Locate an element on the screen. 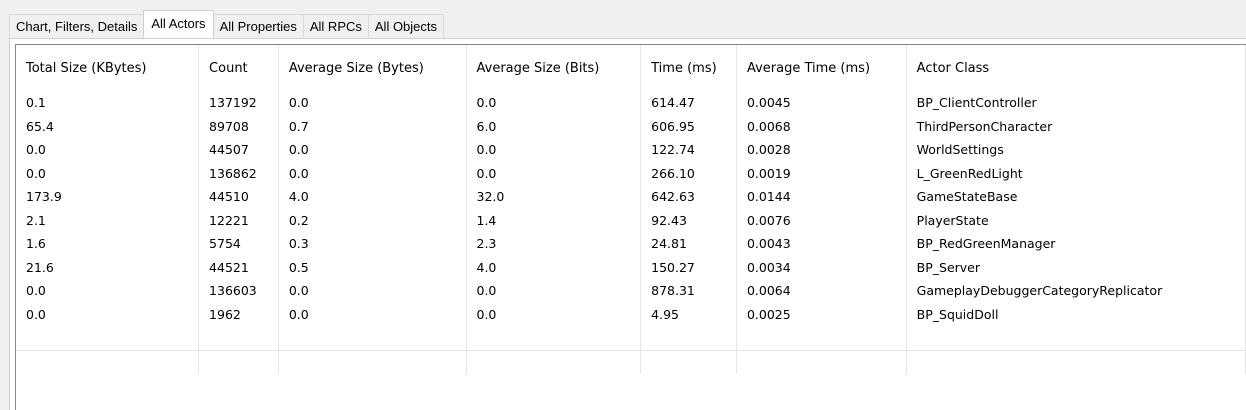 This screenshot has height=410, width=1246. cell-average-time: 0.0043 is located at coordinates (821, 244).